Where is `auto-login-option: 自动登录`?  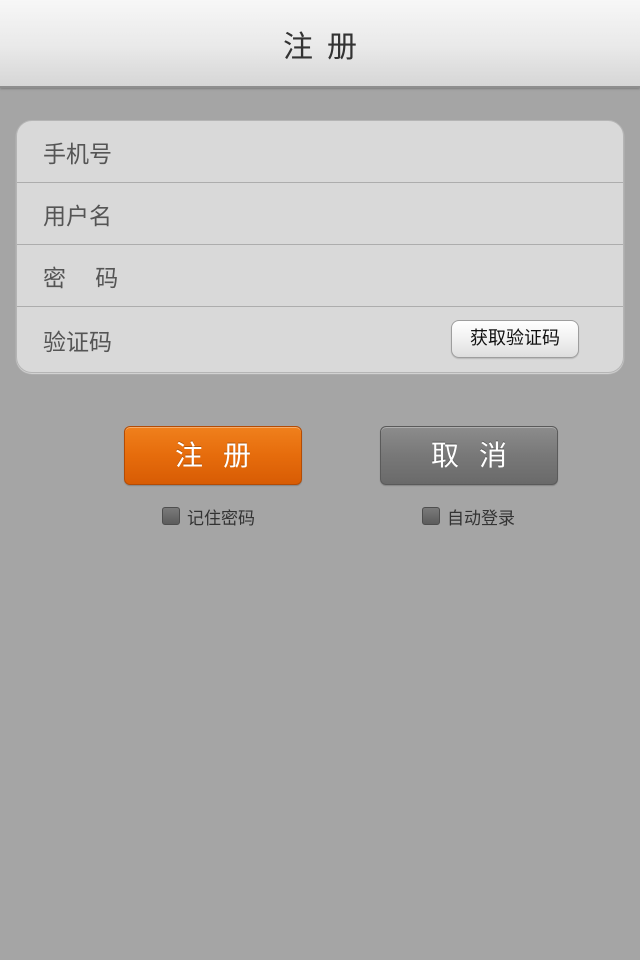 auto-login-option: 自动登录 is located at coordinates (468, 517).